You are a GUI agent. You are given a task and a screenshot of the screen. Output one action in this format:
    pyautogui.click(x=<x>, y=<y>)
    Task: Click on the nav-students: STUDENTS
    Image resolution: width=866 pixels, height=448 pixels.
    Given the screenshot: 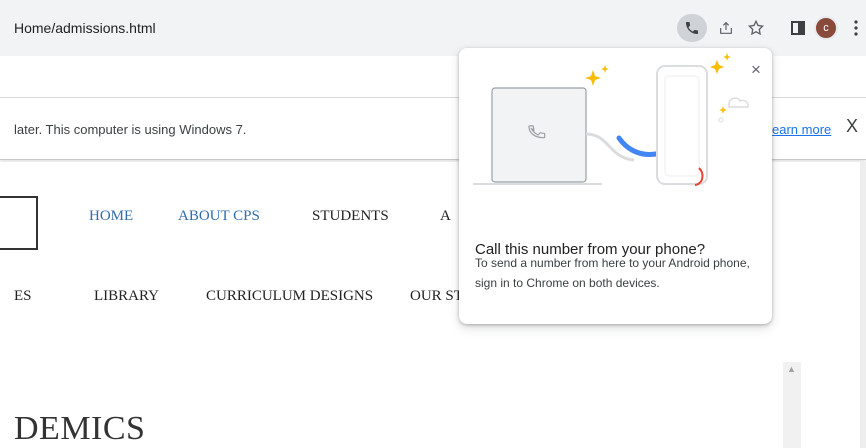 What is the action you would take?
    pyautogui.click(x=350, y=216)
    